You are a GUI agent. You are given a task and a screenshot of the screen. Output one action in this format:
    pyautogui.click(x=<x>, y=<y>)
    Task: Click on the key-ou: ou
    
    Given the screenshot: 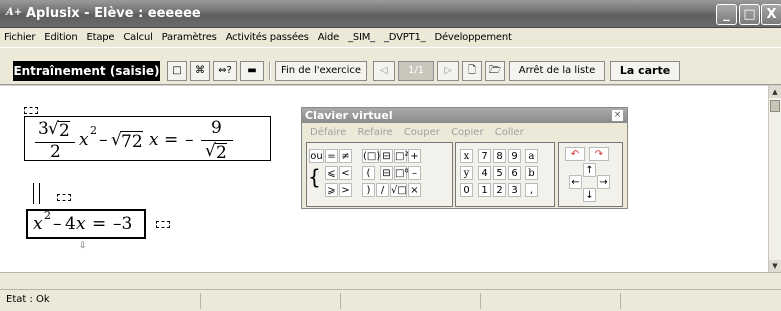 What is the action you would take?
    pyautogui.click(x=316, y=156)
    